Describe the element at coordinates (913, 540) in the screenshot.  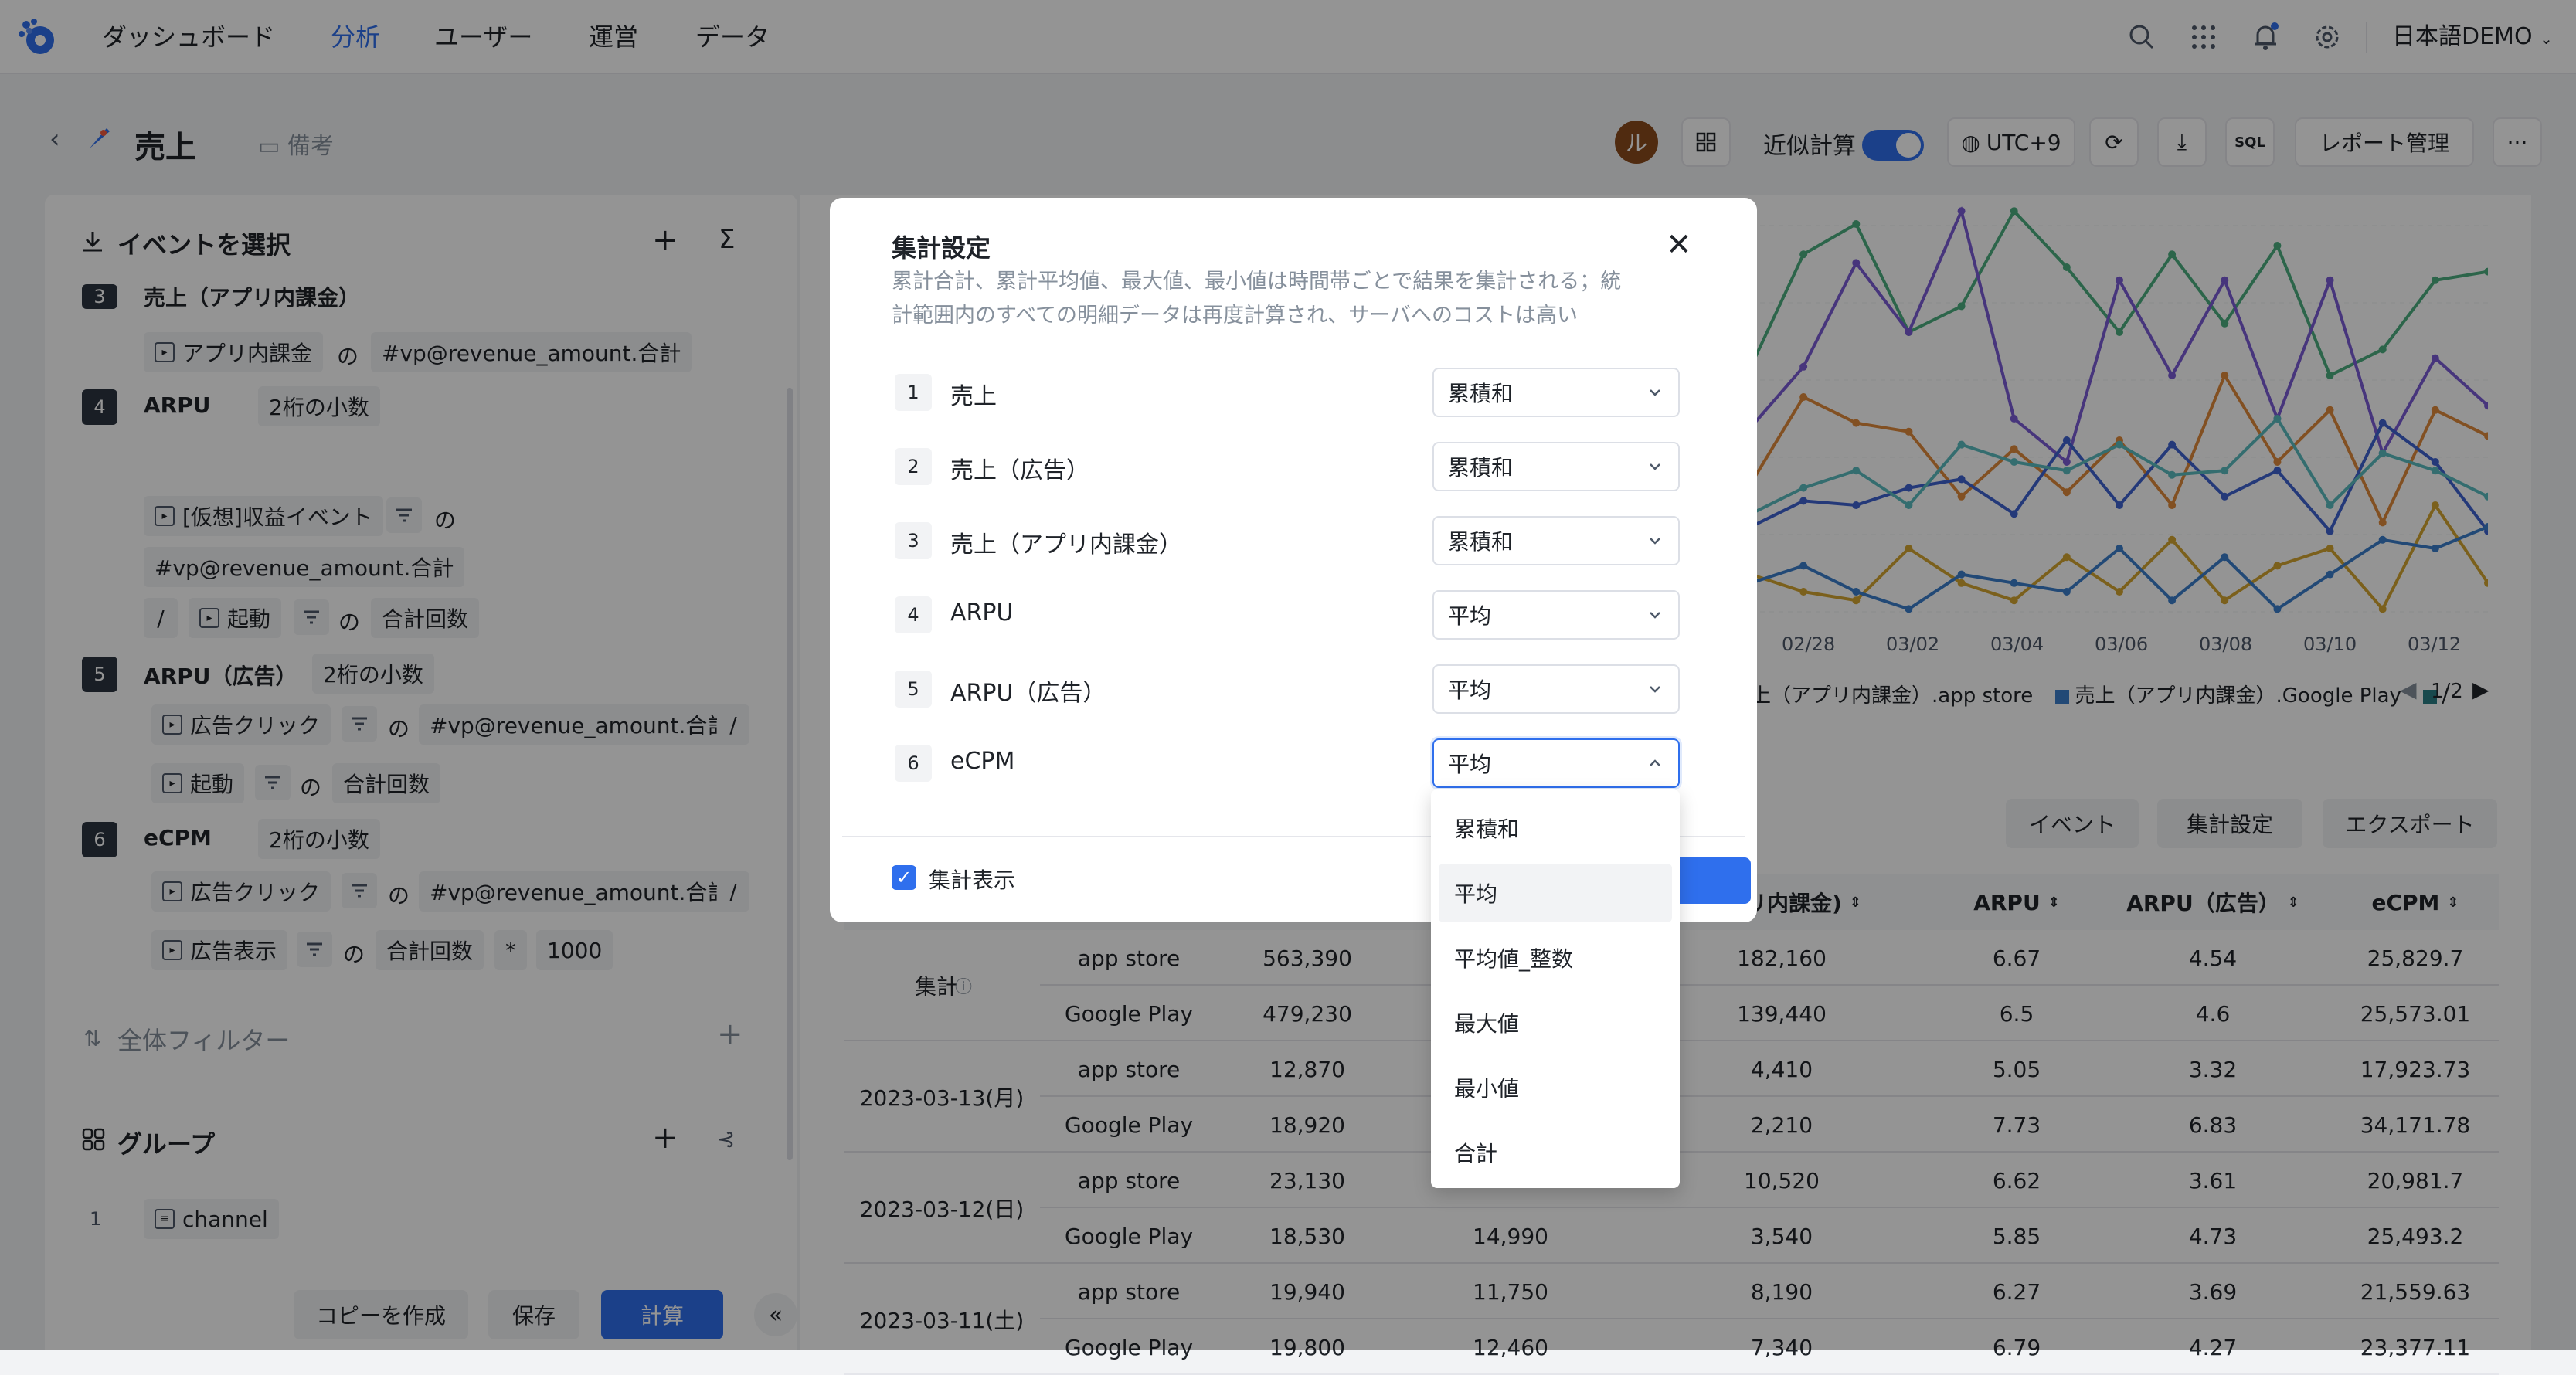
I see `metric-row-number: 3` at that location.